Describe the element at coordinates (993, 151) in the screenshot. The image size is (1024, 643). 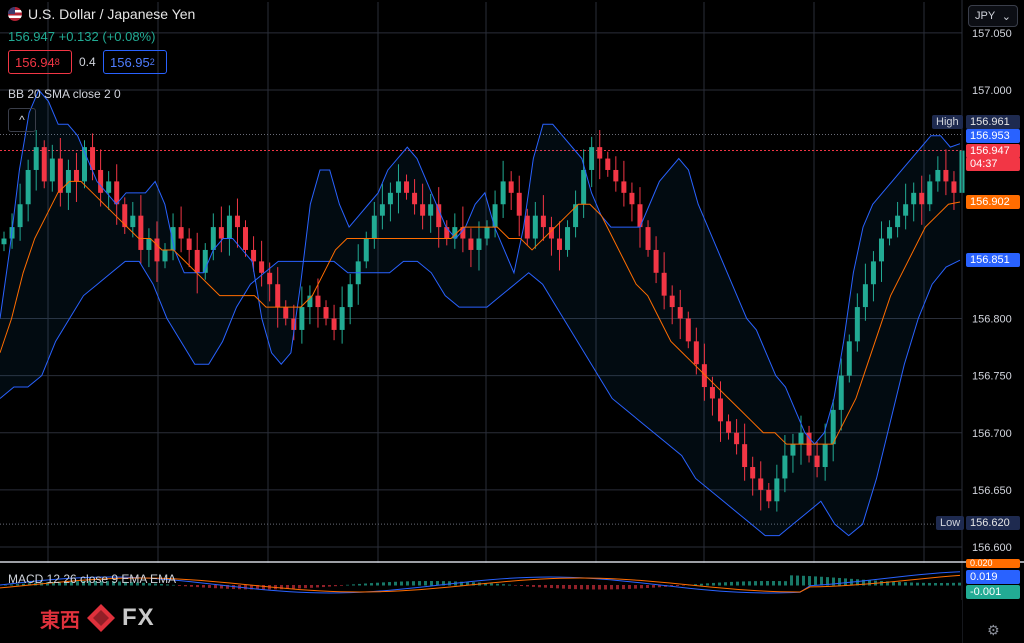
I see `last-price-tag: 156.947` at that location.